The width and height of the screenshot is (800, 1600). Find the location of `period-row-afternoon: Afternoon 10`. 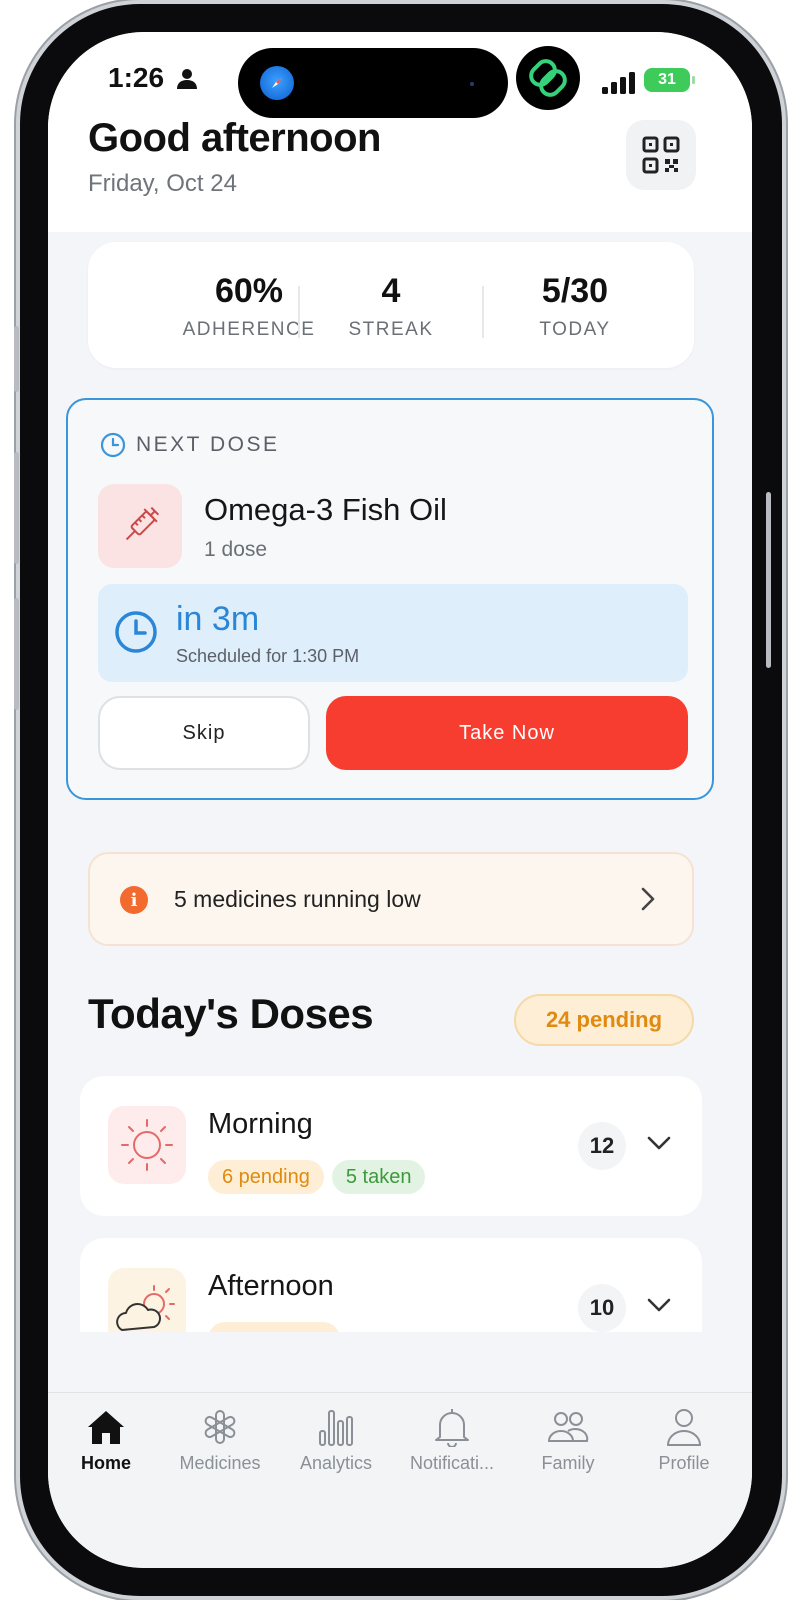

period-row-afternoon: Afternoon 10 is located at coordinates (391, 1285).